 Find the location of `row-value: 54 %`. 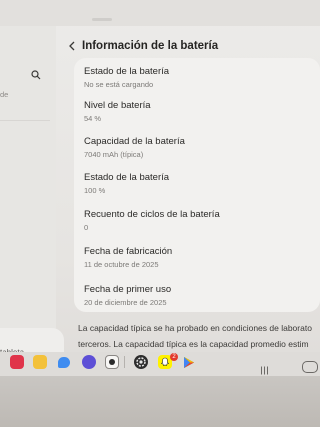

row-value: 54 % is located at coordinates (93, 118).